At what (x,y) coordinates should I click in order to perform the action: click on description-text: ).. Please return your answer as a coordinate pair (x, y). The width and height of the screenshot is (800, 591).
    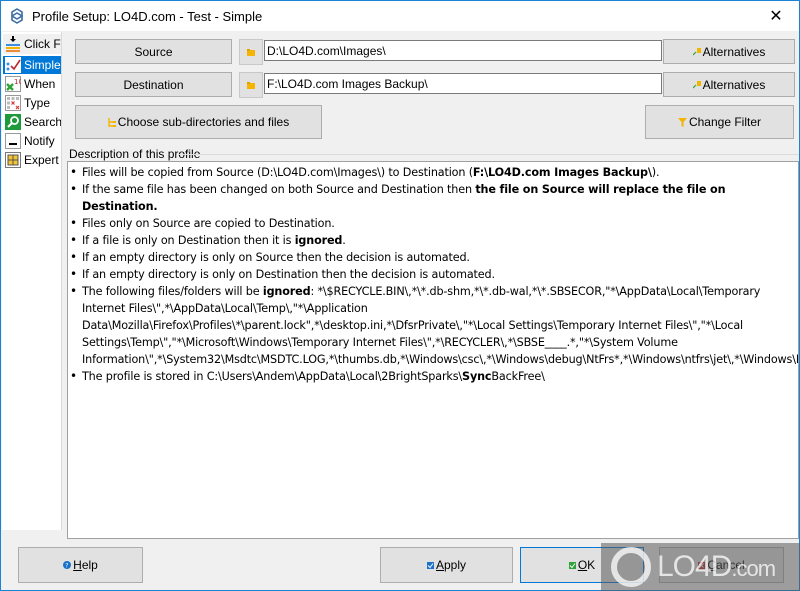
    Looking at the image, I should click on (655, 172).